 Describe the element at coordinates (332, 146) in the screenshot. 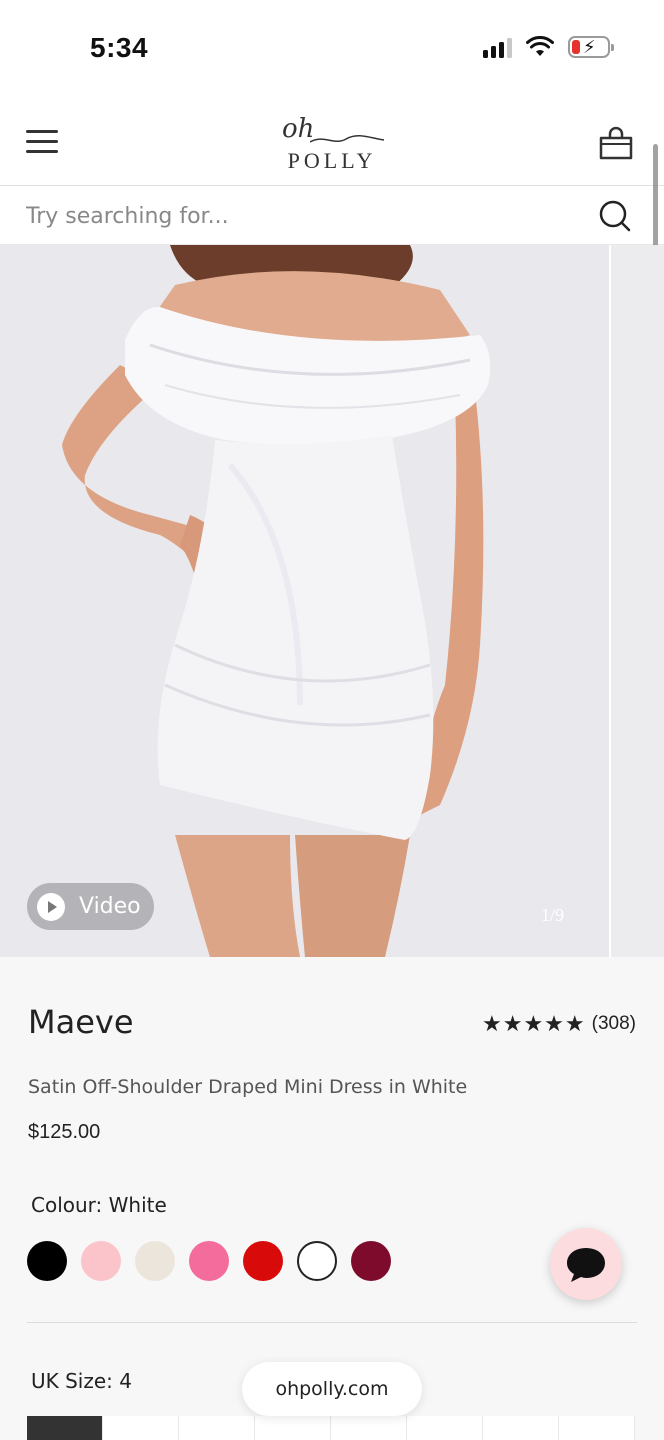

I see `brand-logo: oh POLLY` at that location.